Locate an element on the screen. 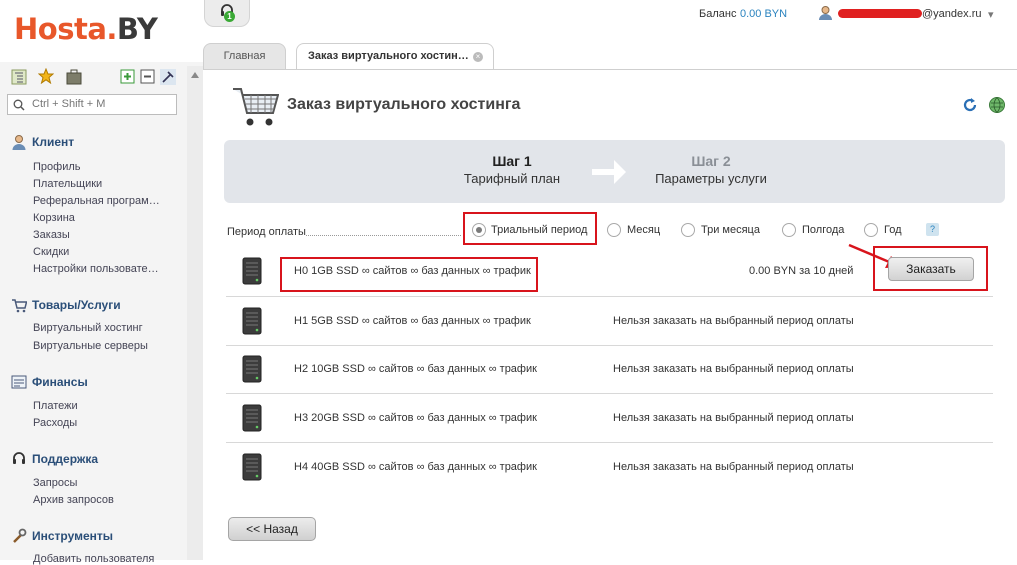 Image resolution: width=1017 pixels, height=565 pixels. scroll-up-icon is located at coordinates (195, 75).